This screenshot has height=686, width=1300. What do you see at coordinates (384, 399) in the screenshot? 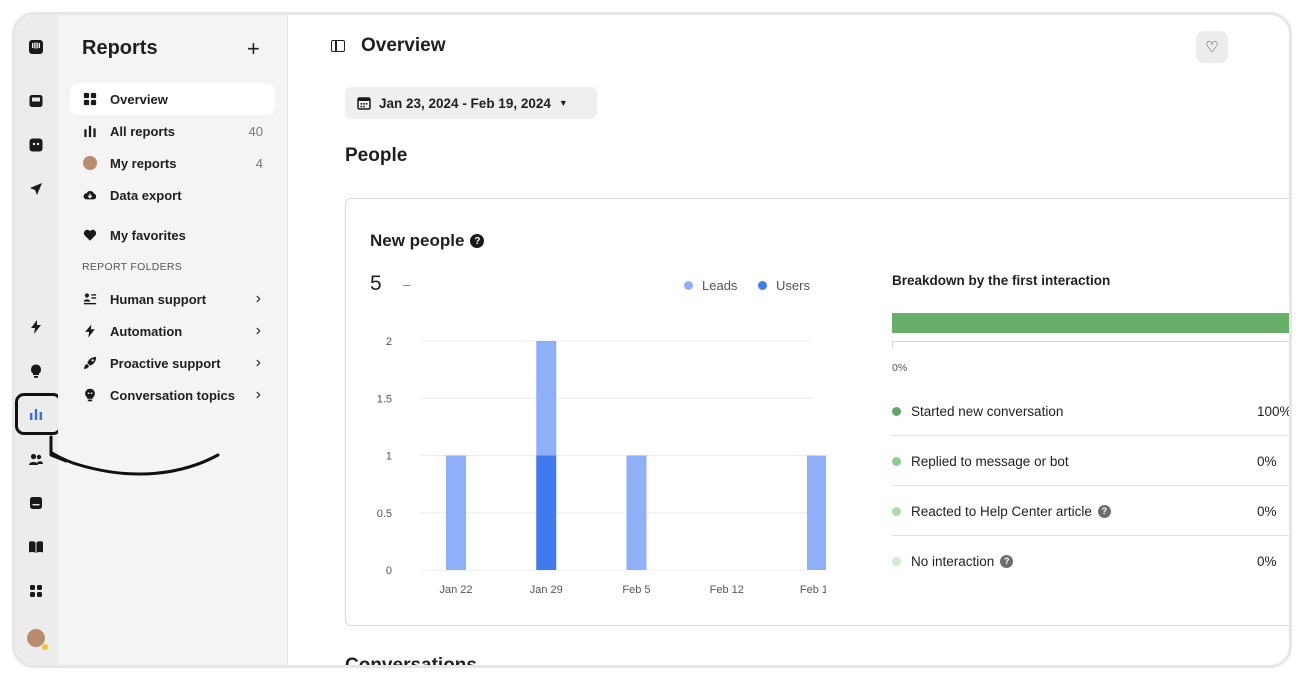
I see `y-tick-label: 1.5` at bounding box center [384, 399].